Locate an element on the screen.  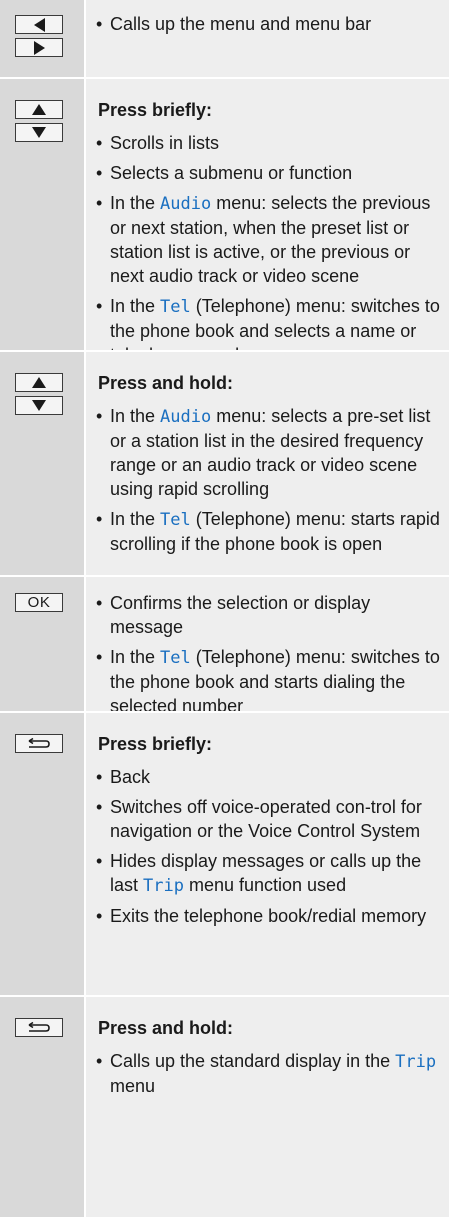
list-item: Exits the telephone book/redial memory is located at coordinates (268, 916).